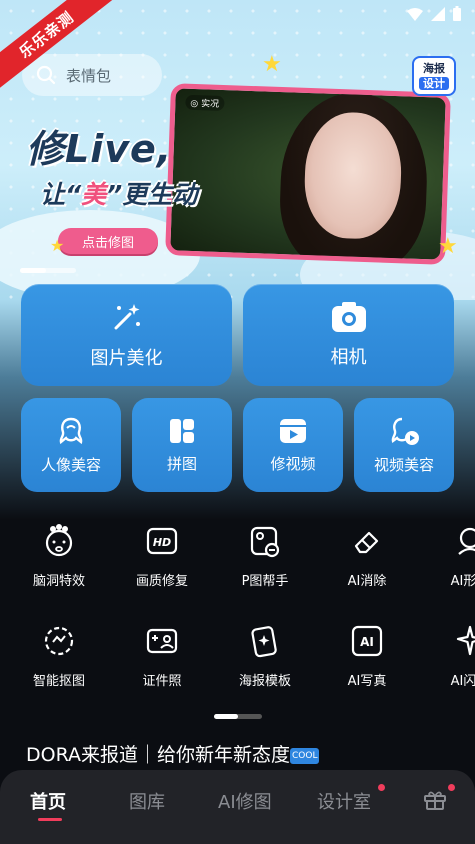 Image resolution: width=475 pixels, height=844 pixels. I want to click on tool-ai-flash: AI闪光, so click(447, 656).